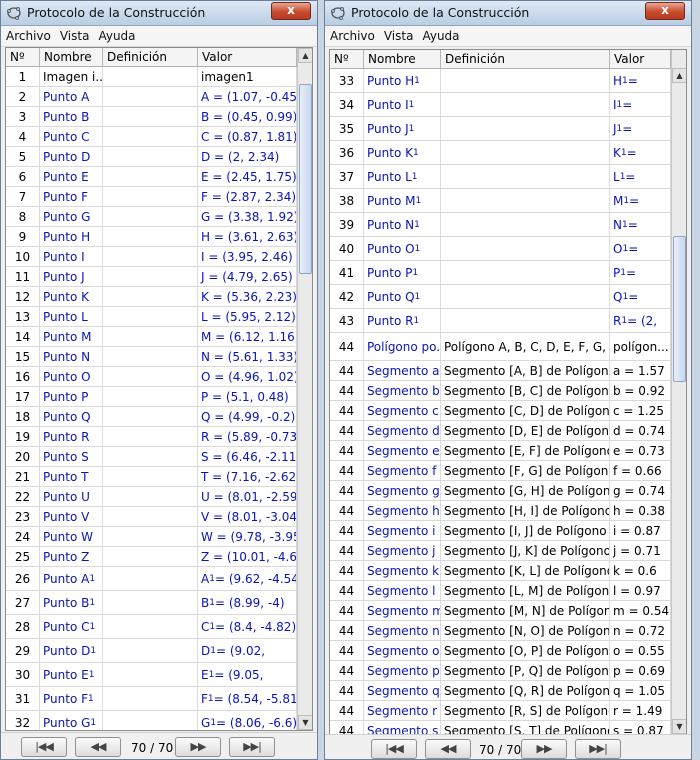 The width and height of the screenshot is (700, 760). Describe the element at coordinates (151, 237) in the screenshot. I see `table-row: 9 Punto H H = (3.61, 2.63)` at that location.